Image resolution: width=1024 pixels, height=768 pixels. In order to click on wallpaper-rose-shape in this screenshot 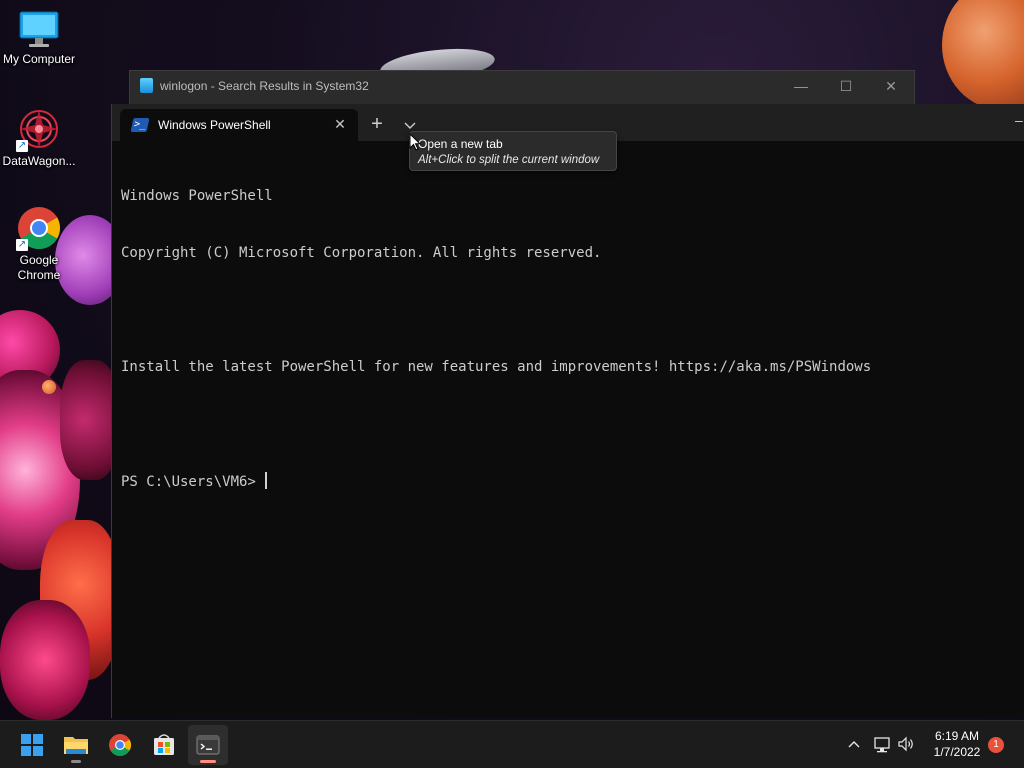, I will do `click(45, 660)`.